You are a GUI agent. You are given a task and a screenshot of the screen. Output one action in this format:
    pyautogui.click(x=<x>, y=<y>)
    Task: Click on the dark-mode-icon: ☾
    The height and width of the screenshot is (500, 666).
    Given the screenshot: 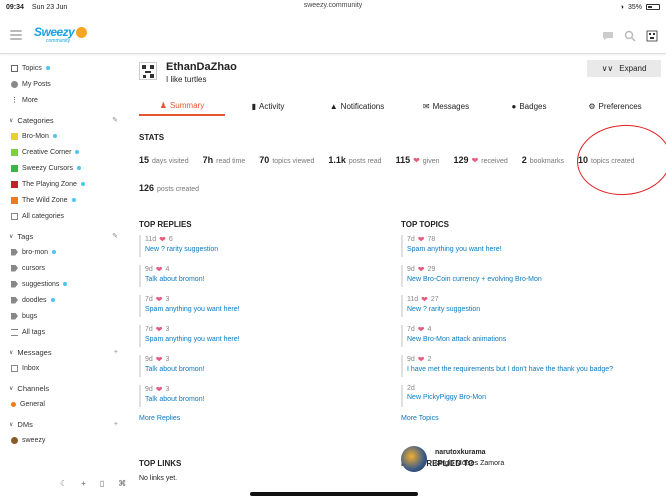 What is the action you would take?
    pyautogui.click(x=63, y=483)
    